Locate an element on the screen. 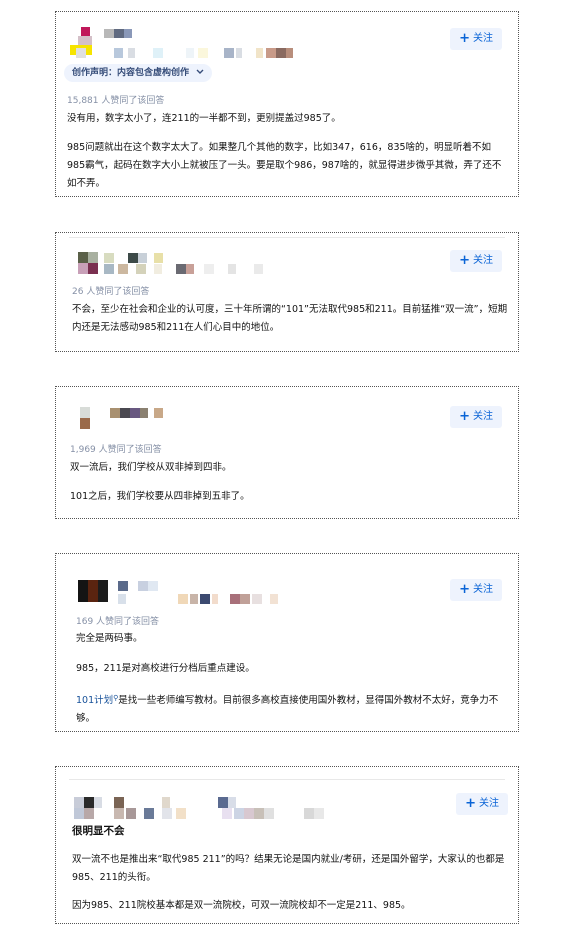 This screenshot has height=936, width=568. chevron-down-icon is located at coordinates (200, 71).